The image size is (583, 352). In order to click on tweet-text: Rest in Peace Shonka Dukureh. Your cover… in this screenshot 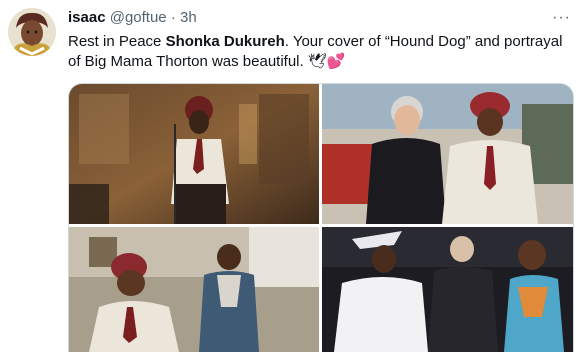, I will do `click(318, 52)`.